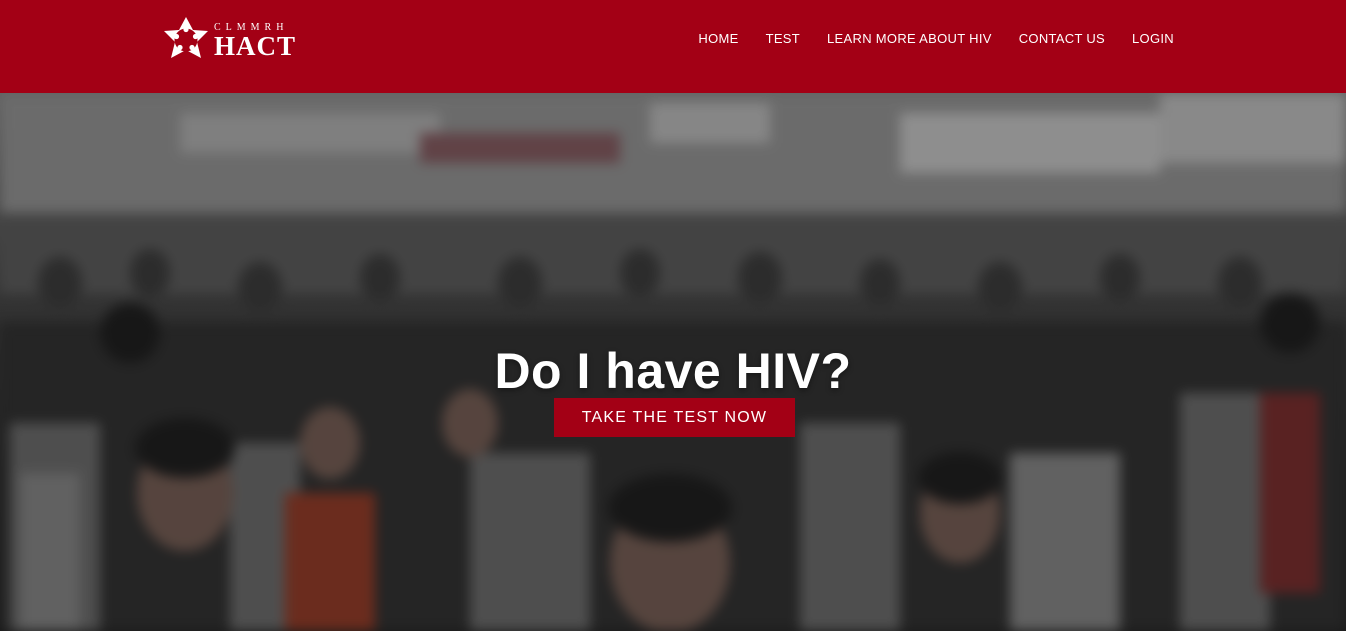 The image size is (1346, 631). What do you see at coordinates (255, 46) in the screenshot?
I see `brand-title: HACT` at bounding box center [255, 46].